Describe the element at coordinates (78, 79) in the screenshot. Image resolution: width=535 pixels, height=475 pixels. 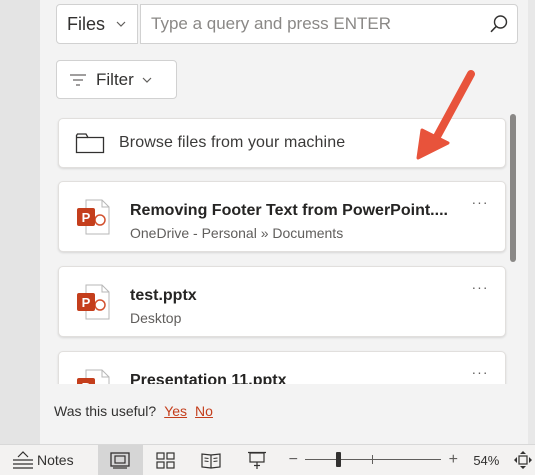
I see `filter-icon` at that location.